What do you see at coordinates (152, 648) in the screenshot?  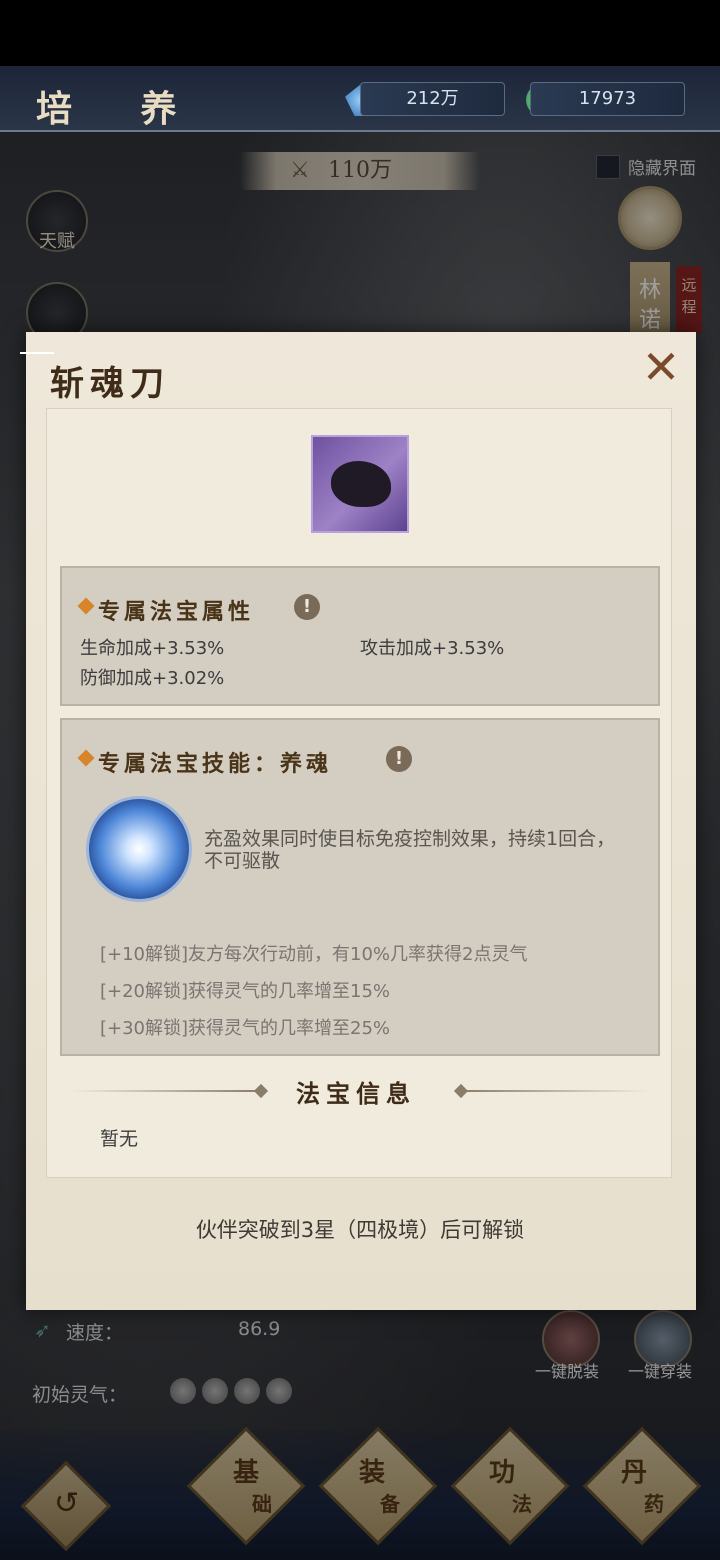 I see `attr-hp: 生命加成+3.53%` at bounding box center [152, 648].